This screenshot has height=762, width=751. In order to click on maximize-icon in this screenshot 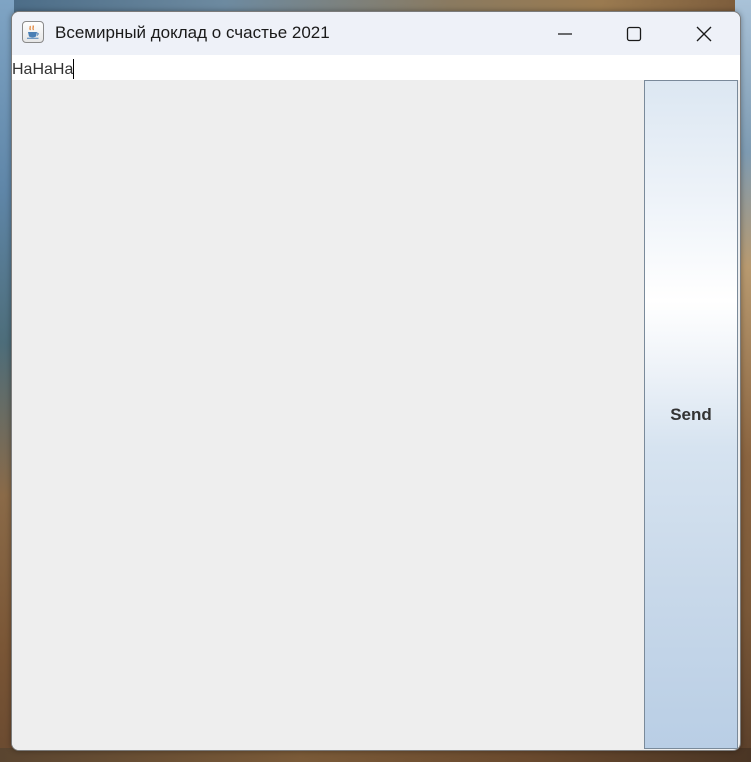, I will do `click(634, 33)`.